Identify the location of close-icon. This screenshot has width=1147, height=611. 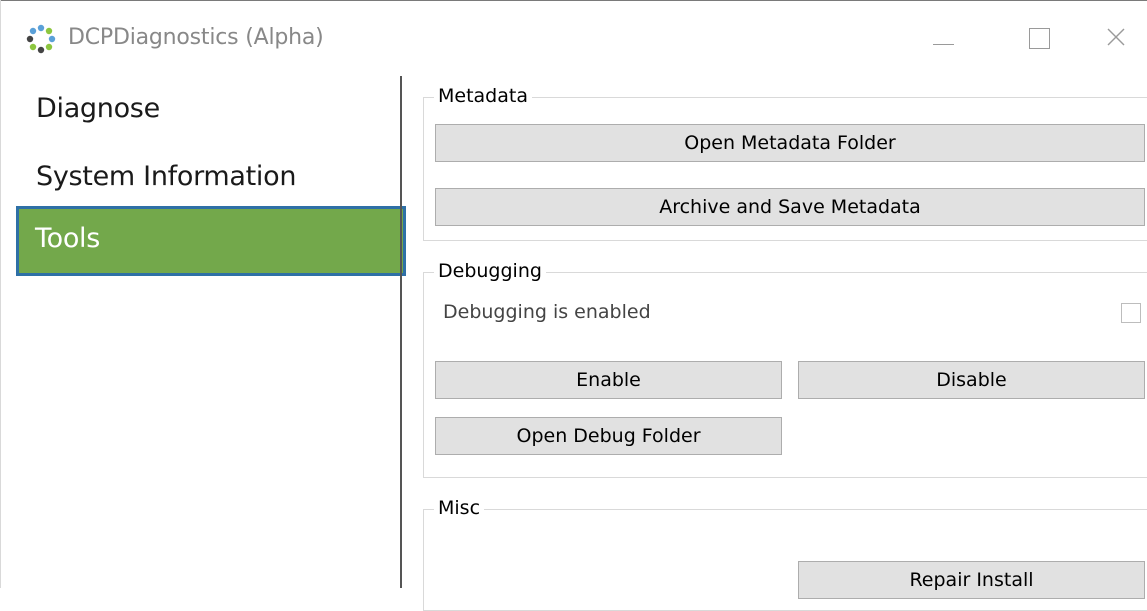
(1116, 37).